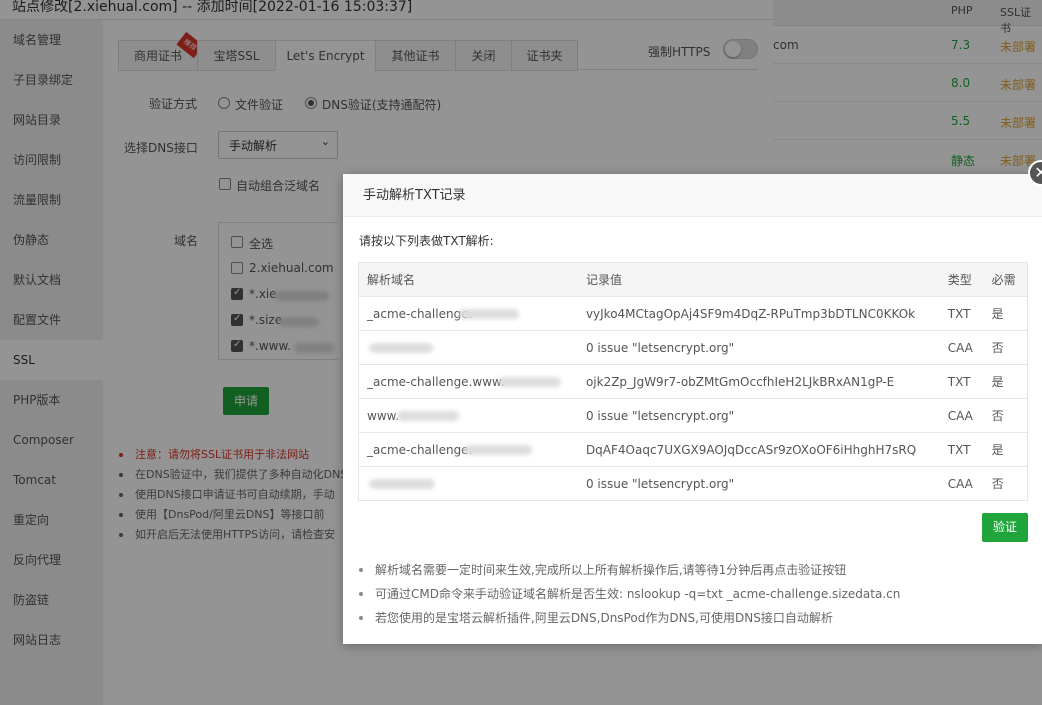  What do you see at coordinates (426, 241) in the screenshot?
I see `modal-intro: 请按以下列表做TXT解析:` at bounding box center [426, 241].